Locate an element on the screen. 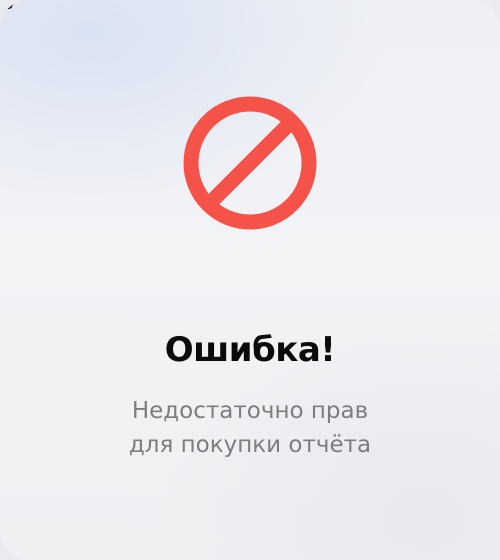 Image resolution: width=500 pixels, height=560 pixels. error-message-line-2: для покупки отчёта is located at coordinates (250, 445).